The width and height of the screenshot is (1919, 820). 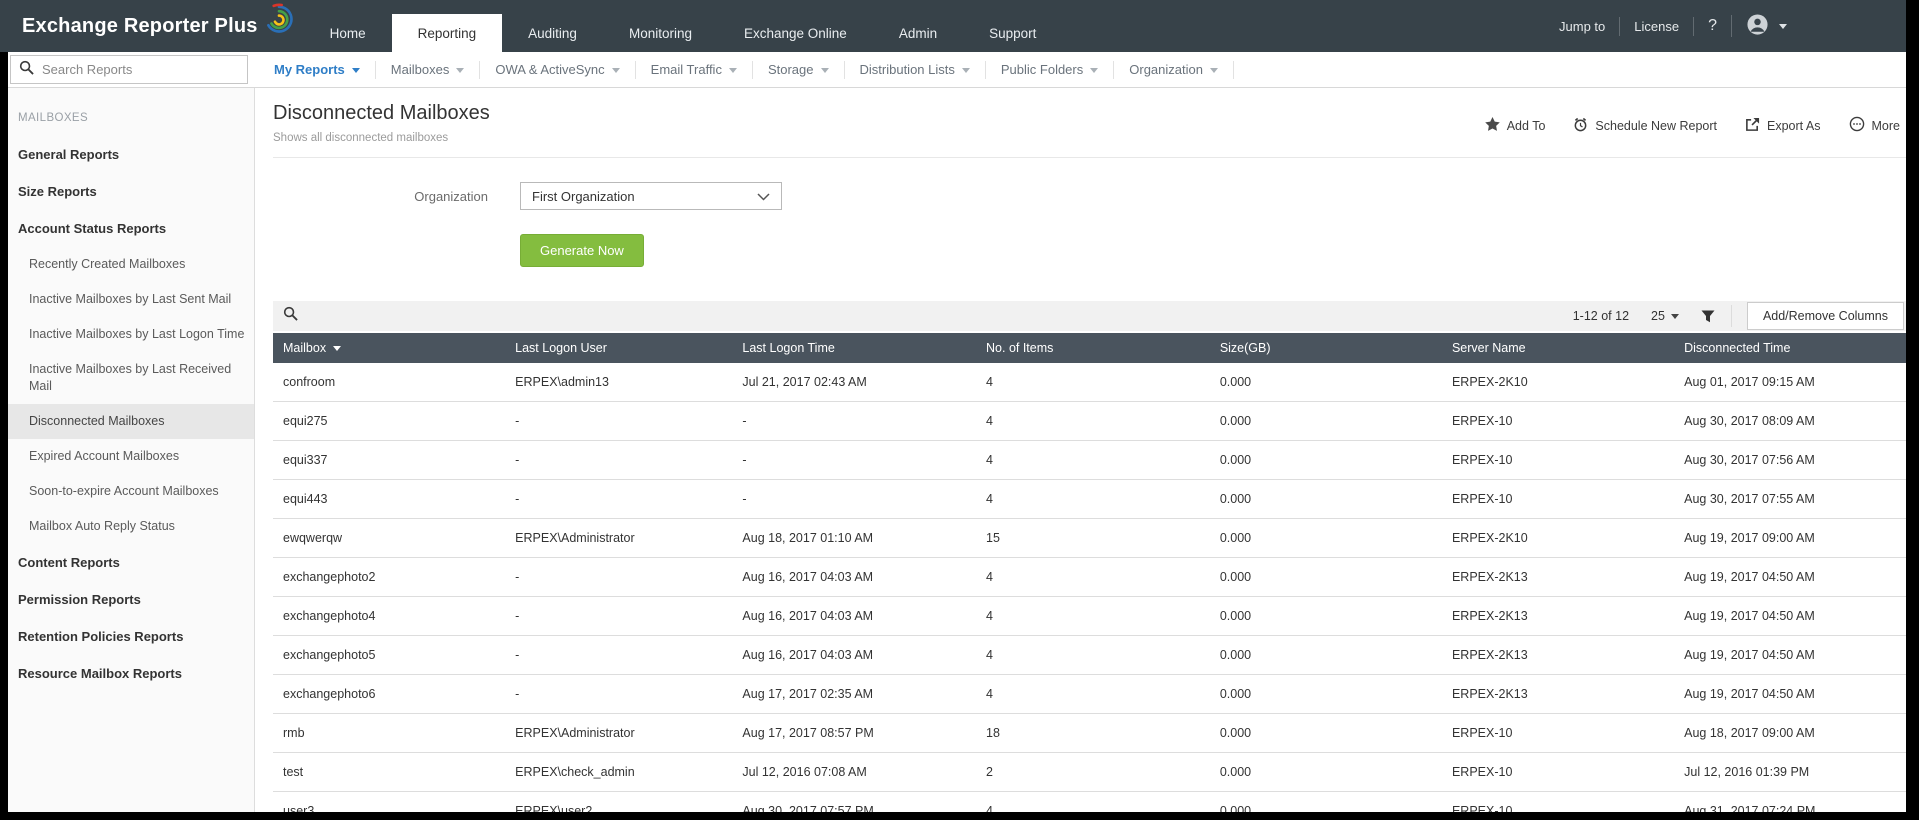 What do you see at coordinates (1791, 348) in the screenshot?
I see `column-header-disconnected-time: Disconnected Time` at bounding box center [1791, 348].